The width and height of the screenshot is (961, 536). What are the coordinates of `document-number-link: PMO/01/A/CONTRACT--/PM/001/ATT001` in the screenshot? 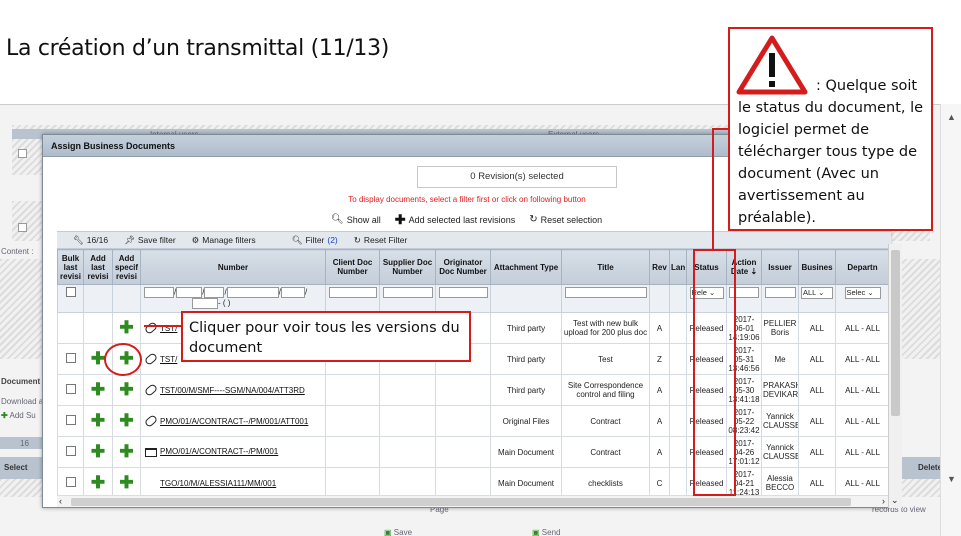 It's located at (234, 421).